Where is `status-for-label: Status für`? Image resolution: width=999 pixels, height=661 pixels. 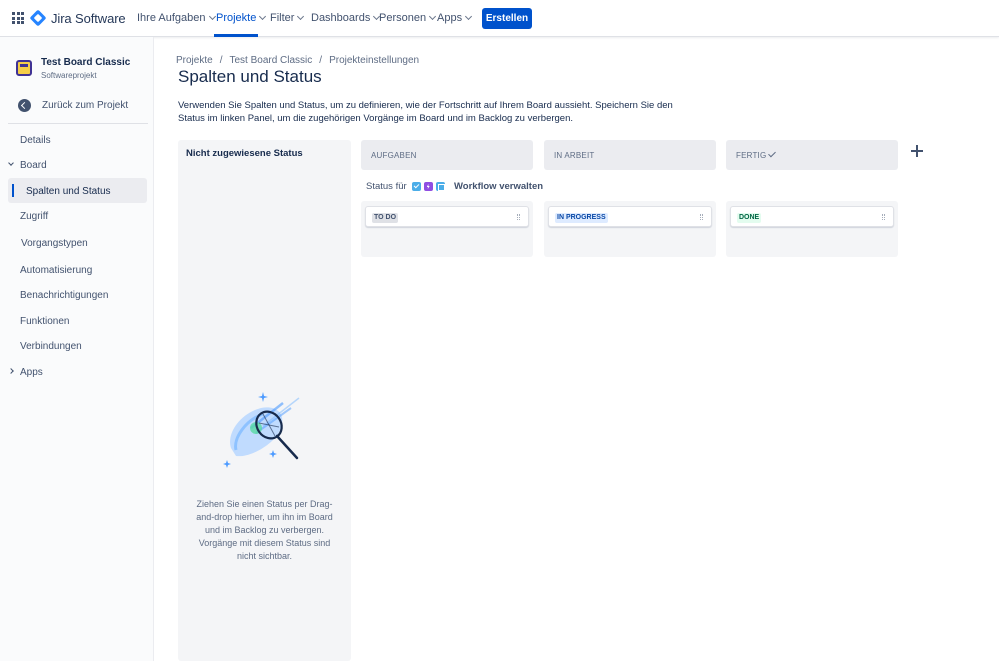
status-for-label: Status für is located at coordinates (386, 186).